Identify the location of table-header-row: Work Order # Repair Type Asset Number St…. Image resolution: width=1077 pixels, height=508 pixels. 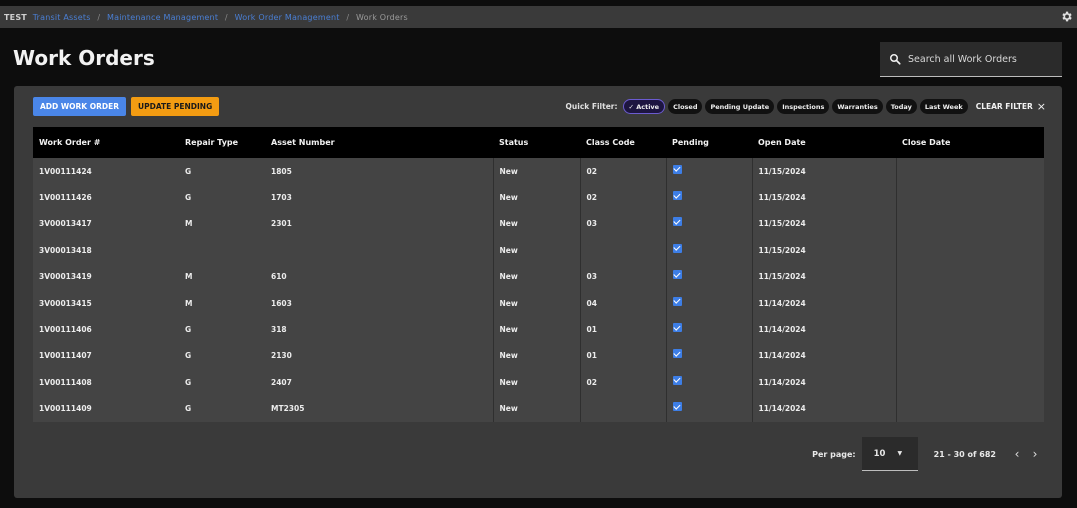
(538, 142).